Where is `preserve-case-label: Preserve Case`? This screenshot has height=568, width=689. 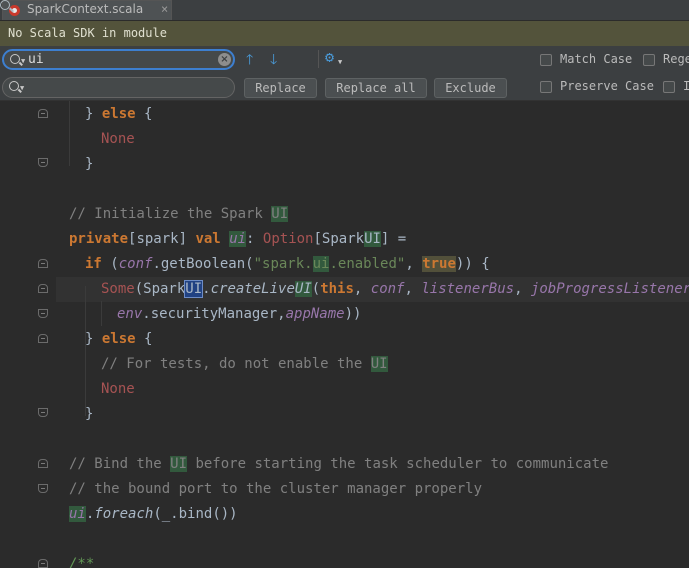 preserve-case-label: Preserve Case is located at coordinates (607, 86).